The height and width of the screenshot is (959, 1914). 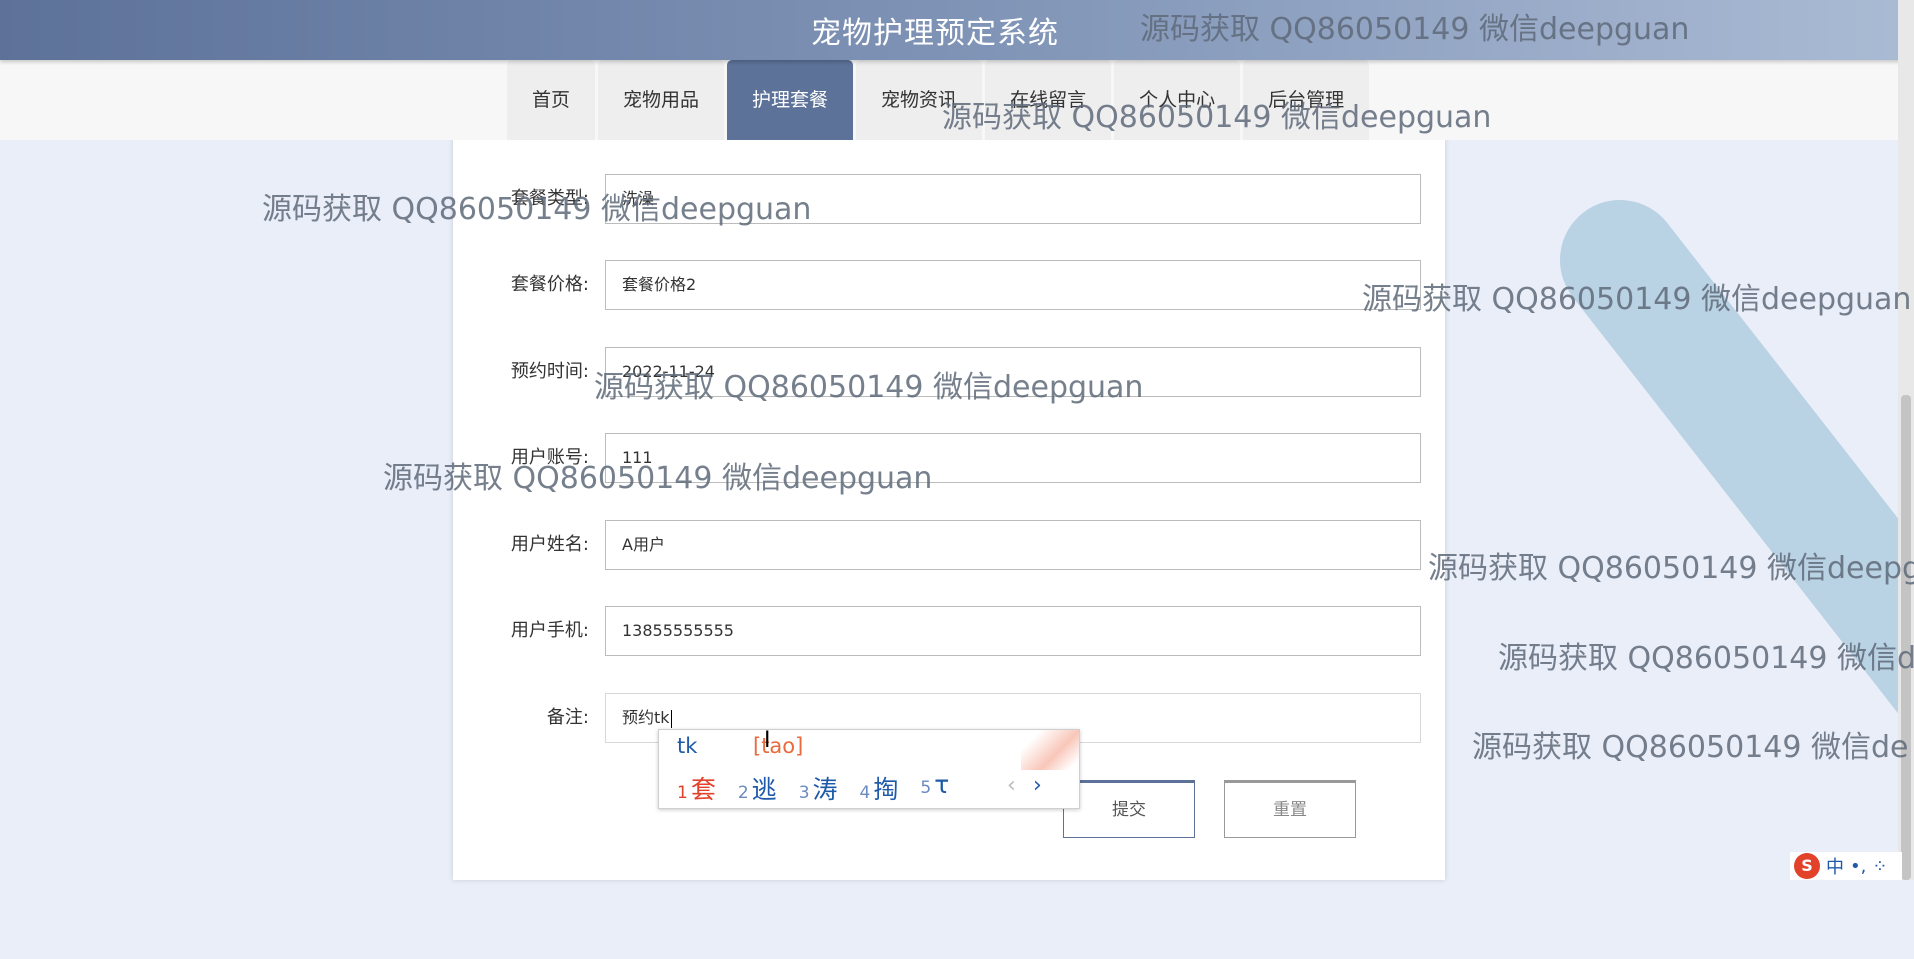 I want to click on watermark-text: 源码获取 QQ86050149 微信de, so click(x=1690, y=747).